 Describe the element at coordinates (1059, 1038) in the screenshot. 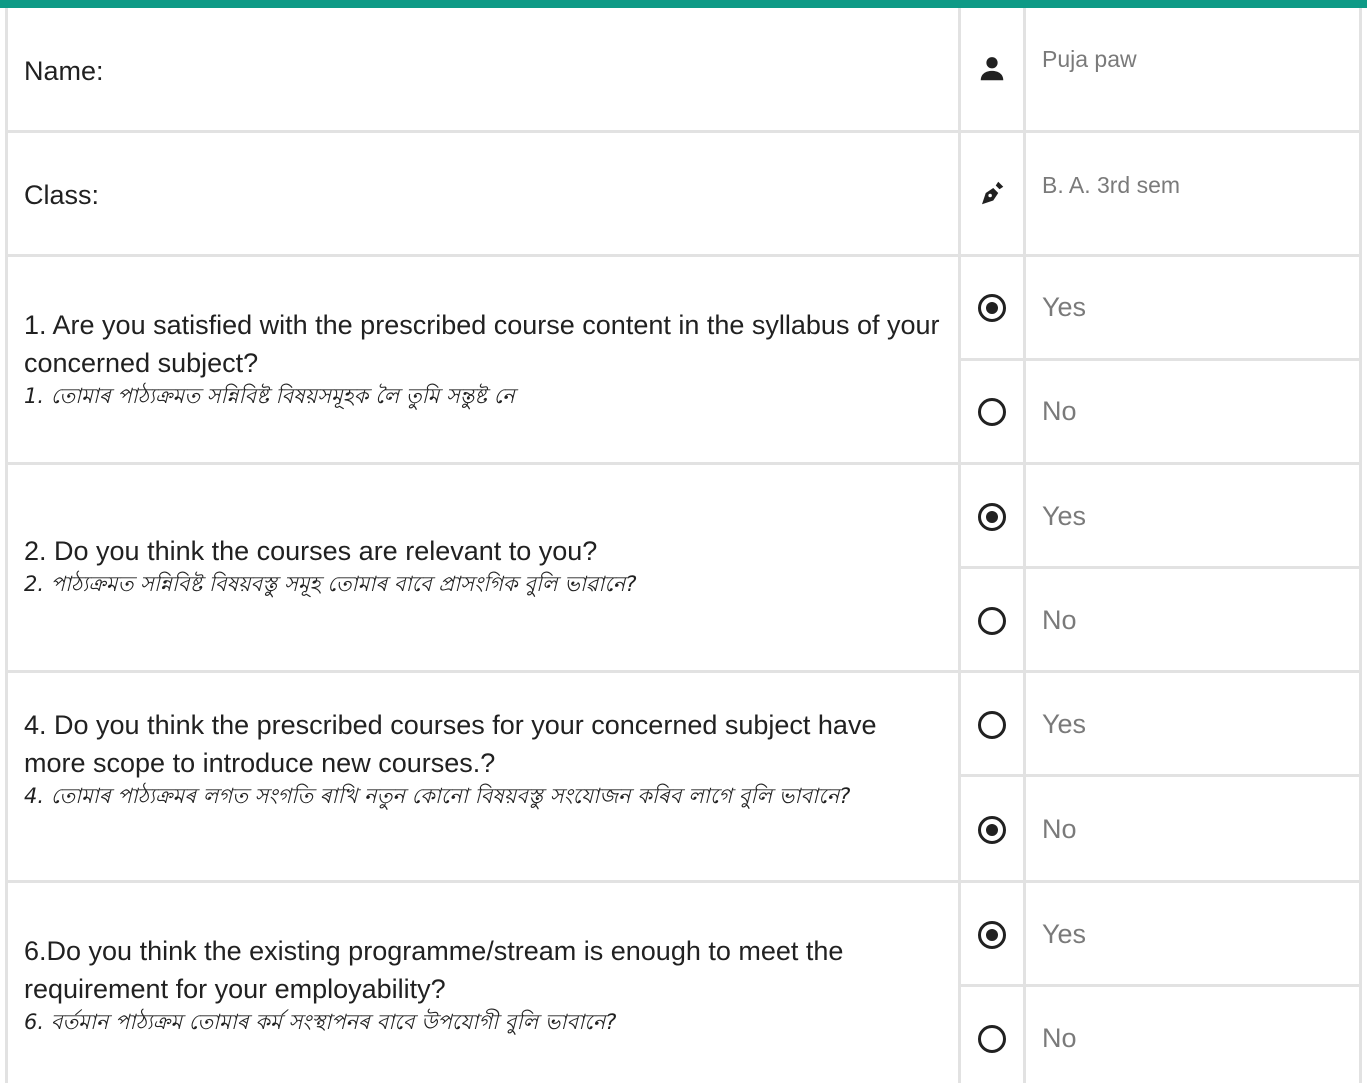

I see `question-6-option-no: No` at that location.